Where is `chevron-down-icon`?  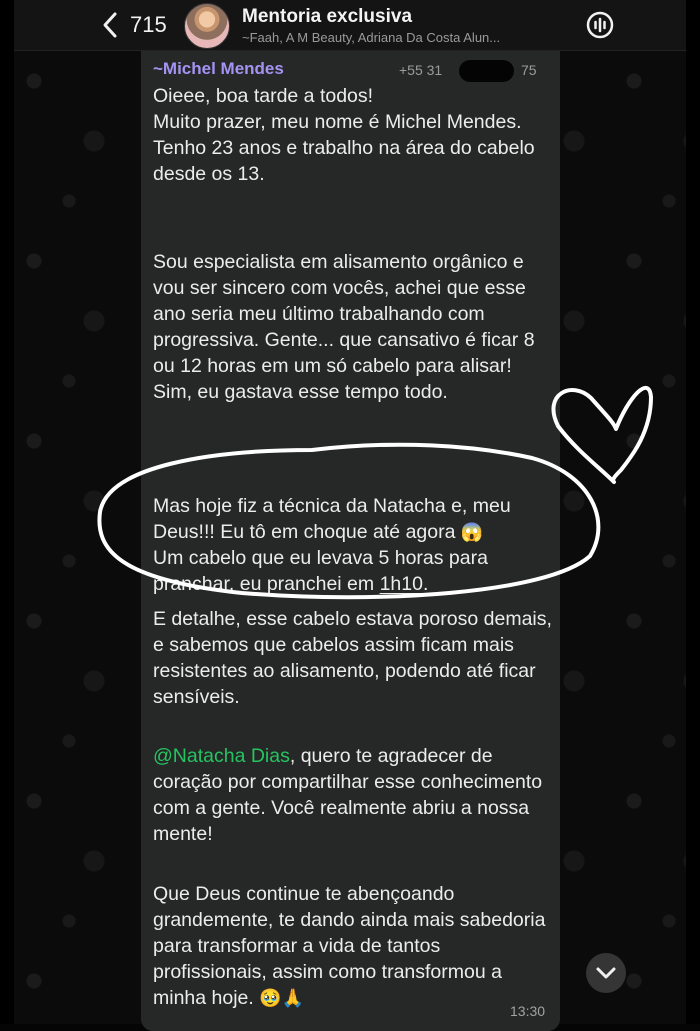 chevron-down-icon is located at coordinates (606, 973).